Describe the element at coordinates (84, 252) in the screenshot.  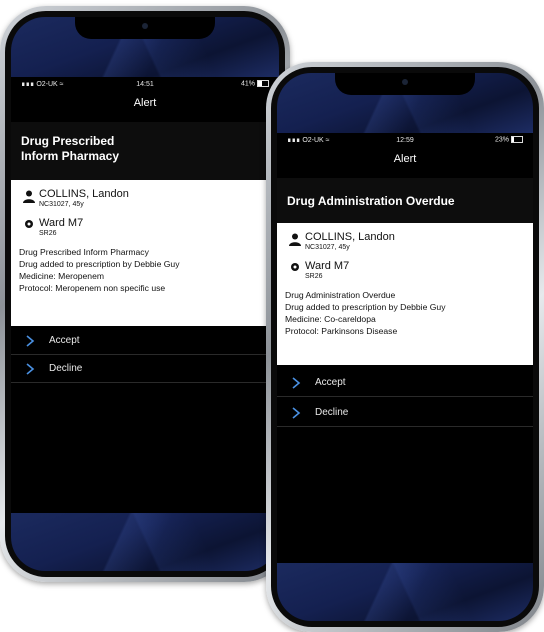
I see `detail-line: Drug Prescribed Inform Pharmacy` at that location.